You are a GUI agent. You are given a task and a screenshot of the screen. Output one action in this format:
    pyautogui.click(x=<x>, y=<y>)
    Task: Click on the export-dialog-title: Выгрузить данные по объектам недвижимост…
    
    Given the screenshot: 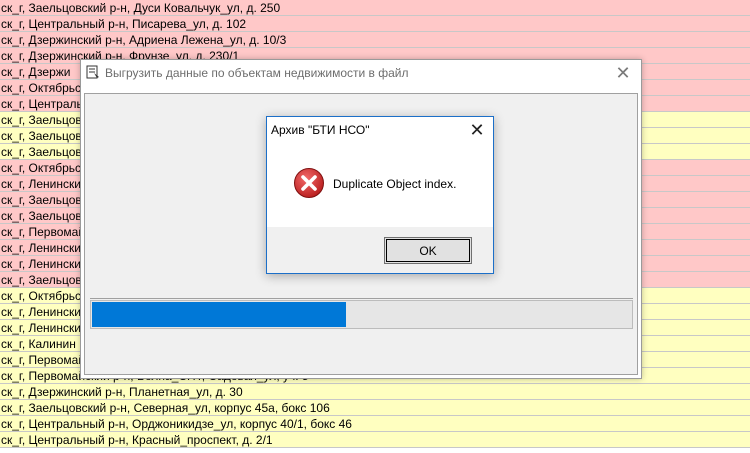 What is the action you would take?
    pyautogui.click(x=257, y=73)
    